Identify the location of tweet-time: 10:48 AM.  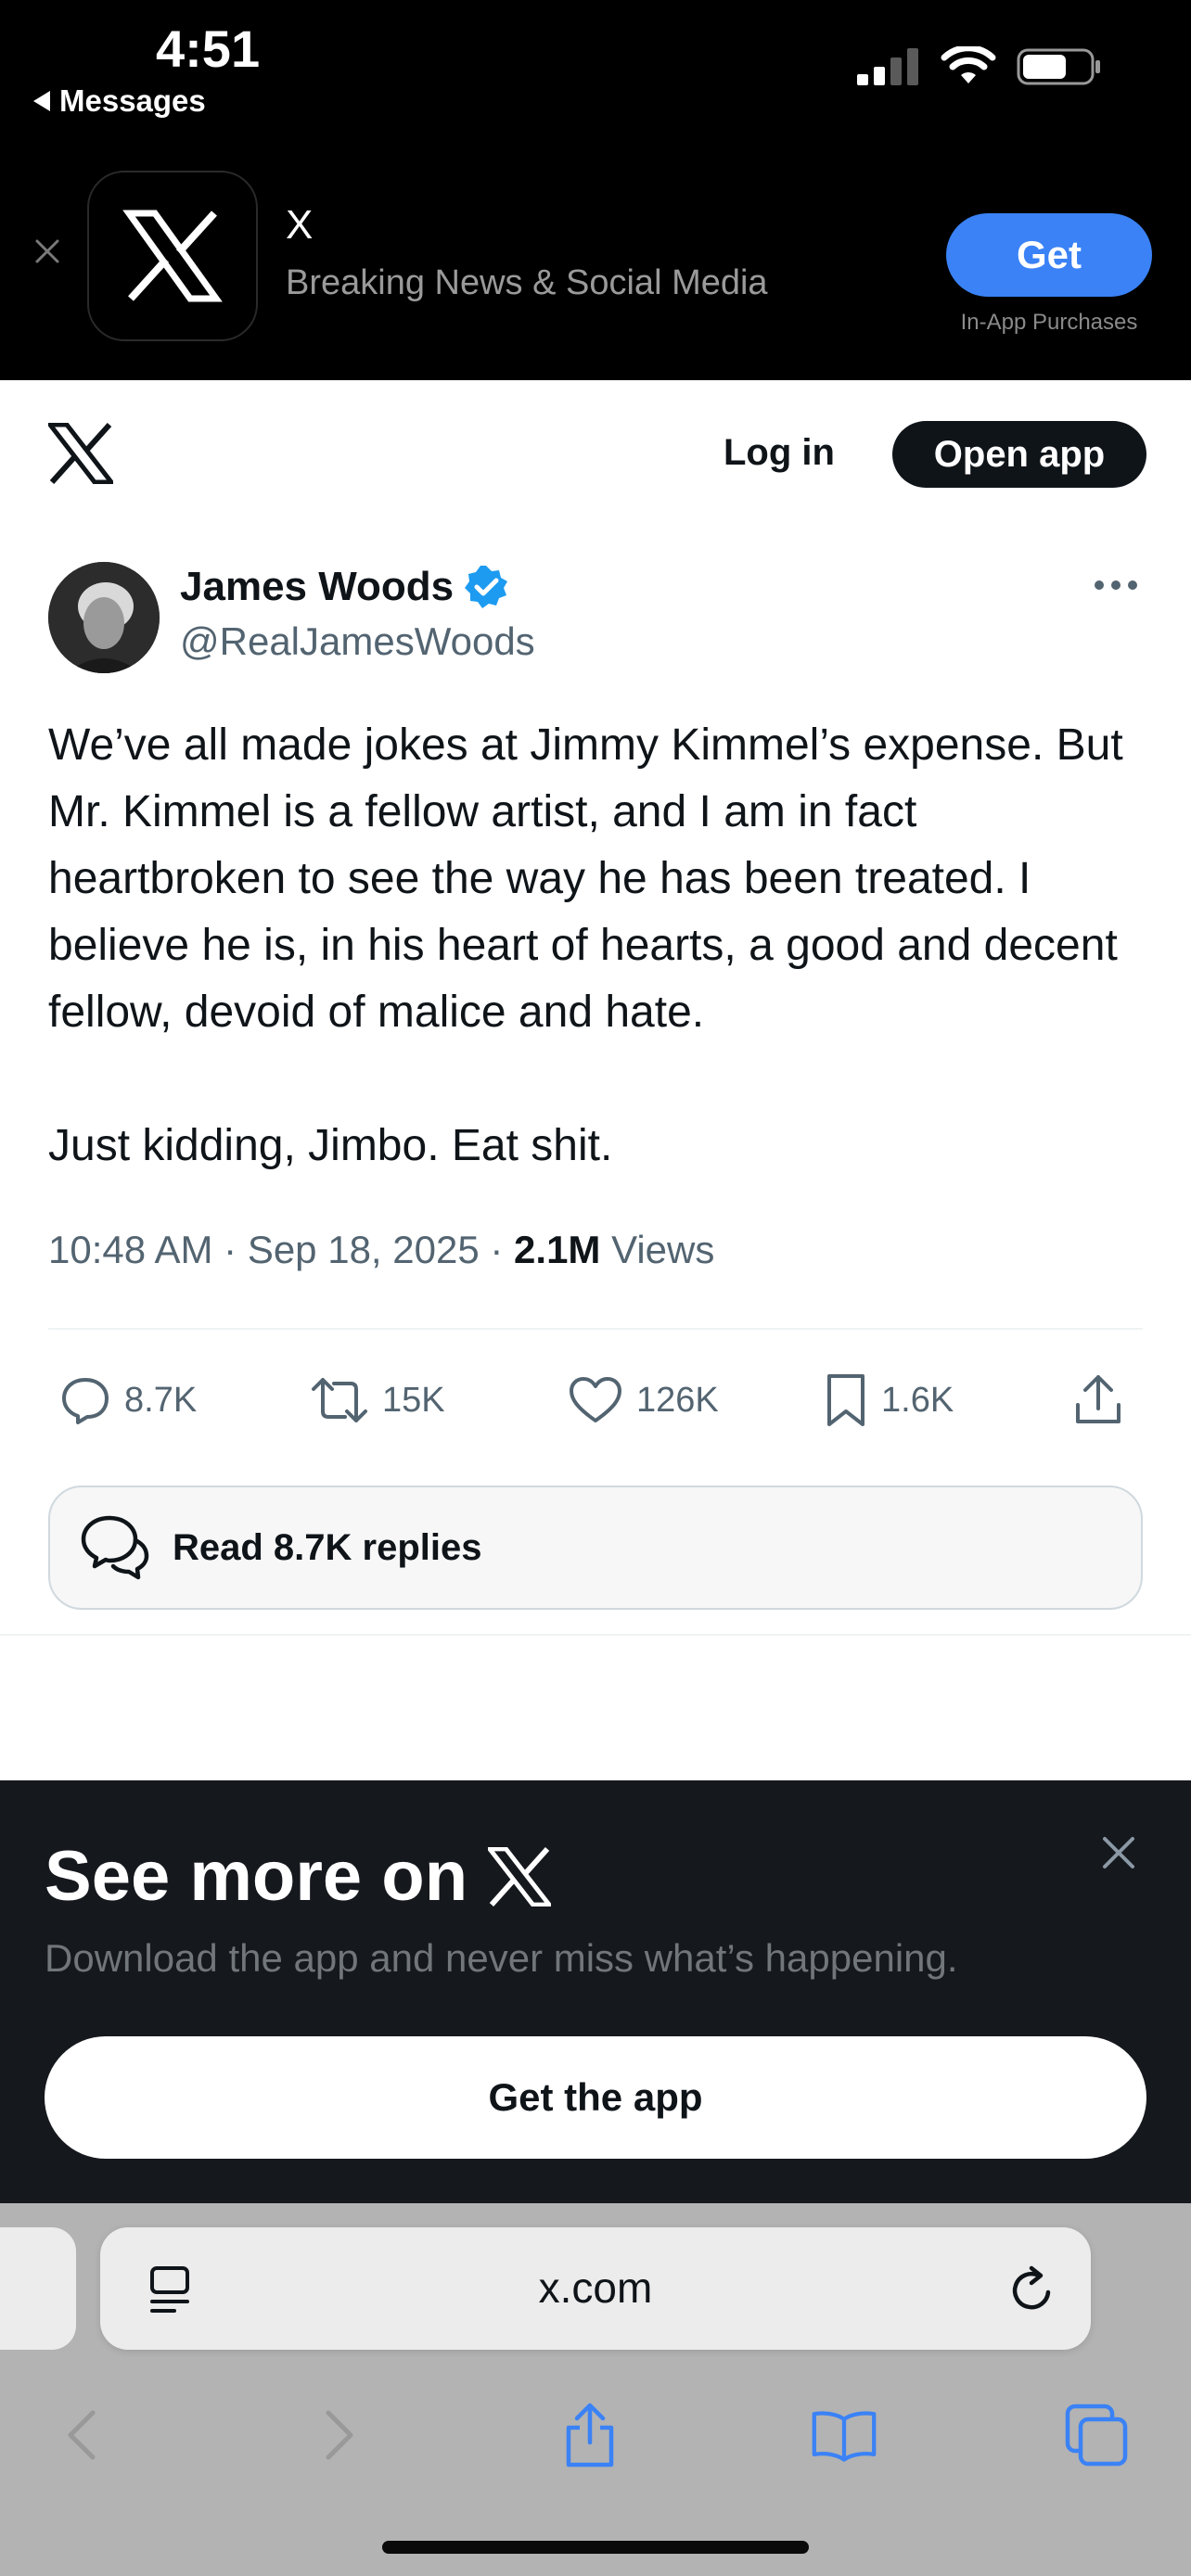
(130, 1250).